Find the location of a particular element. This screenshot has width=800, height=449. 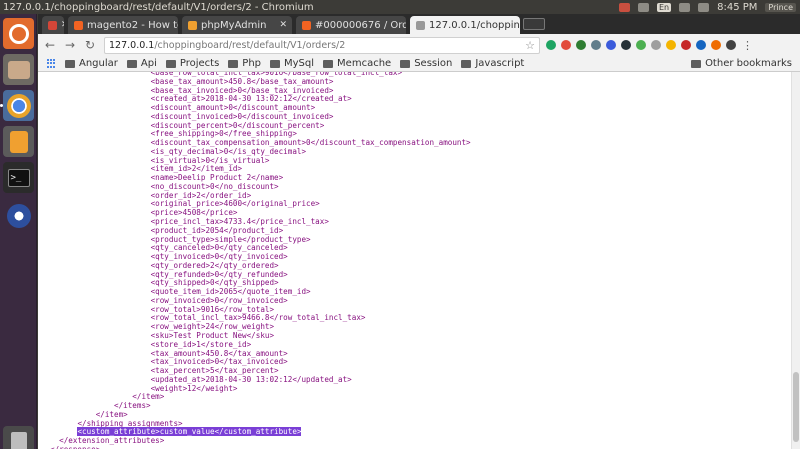

other-bookmarks: Other bookmarks is located at coordinates (741, 63).